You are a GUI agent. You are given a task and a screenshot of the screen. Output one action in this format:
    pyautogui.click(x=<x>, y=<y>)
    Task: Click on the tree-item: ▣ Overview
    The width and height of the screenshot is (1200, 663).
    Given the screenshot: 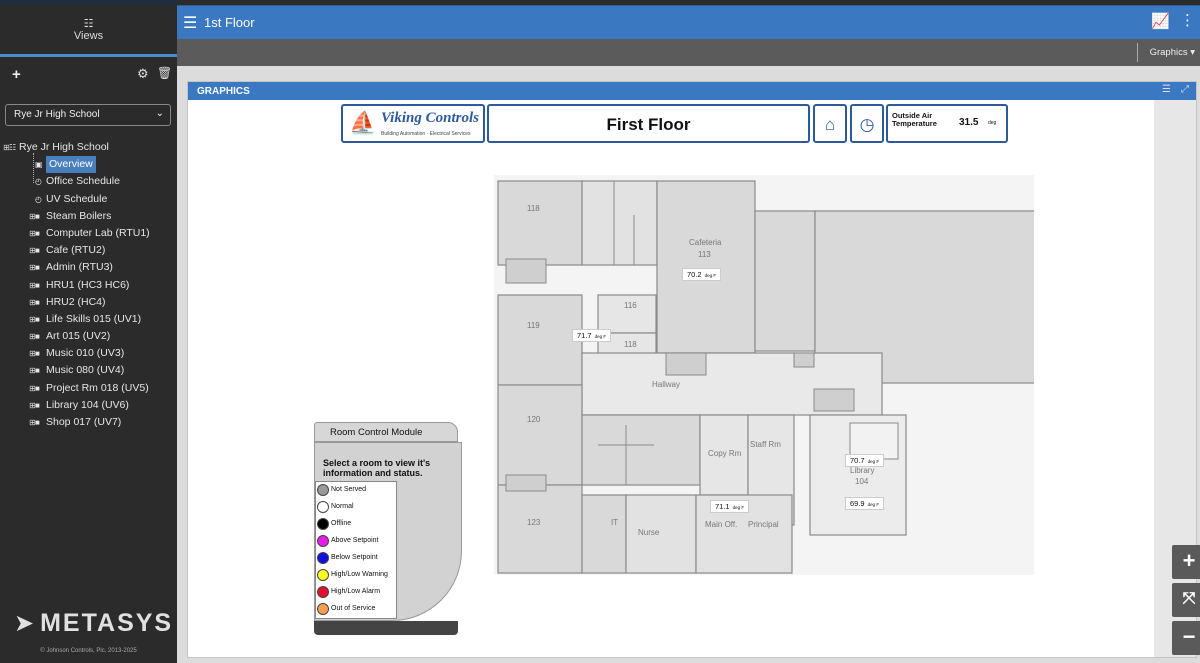 What is the action you would take?
    pyautogui.click(x=88, y=165)
    